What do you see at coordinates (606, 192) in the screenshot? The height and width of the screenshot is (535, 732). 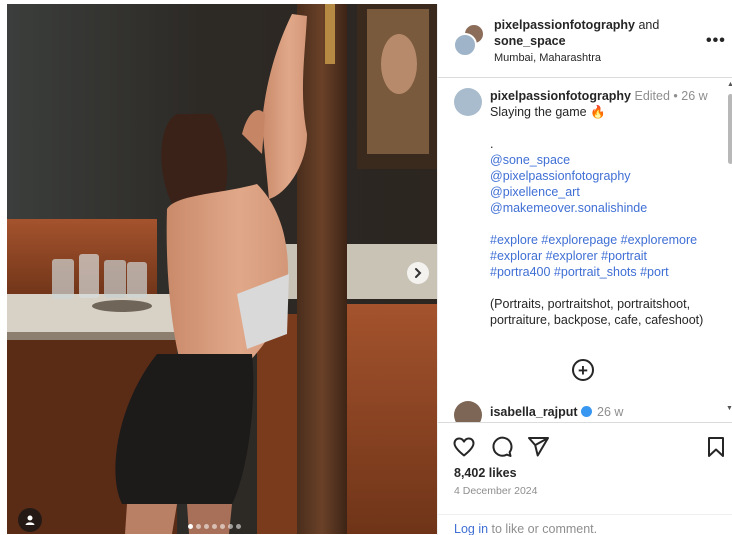 I see `mention-link: @pixellence_art` at bounding box center [606, 192].